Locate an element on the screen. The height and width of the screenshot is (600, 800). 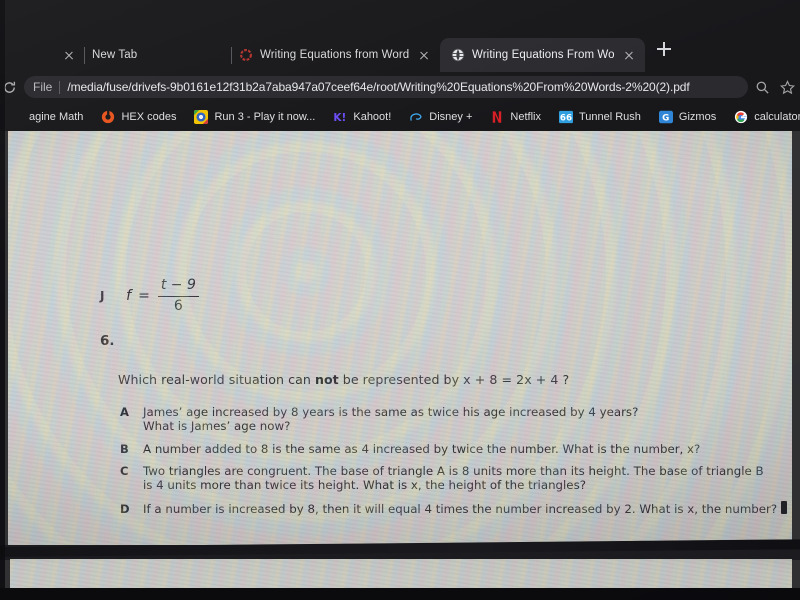
red-ring-icon is located at coordinates (246, 55).